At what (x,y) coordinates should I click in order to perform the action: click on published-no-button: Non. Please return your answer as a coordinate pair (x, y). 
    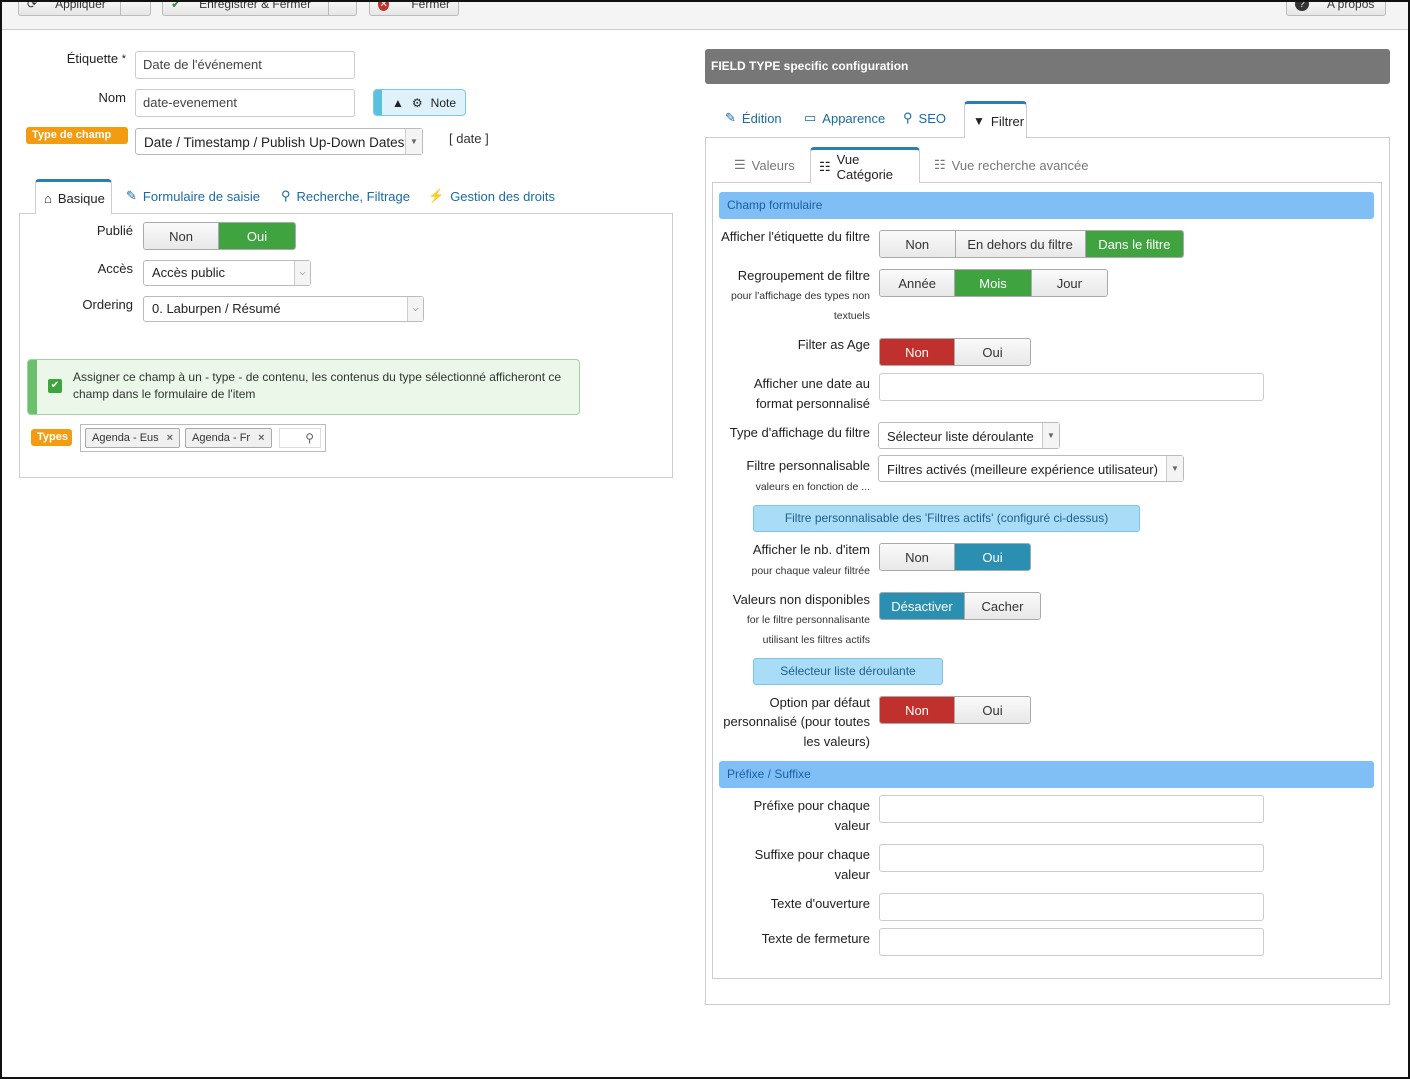
    Looking at the image, I should click on (182, 236).